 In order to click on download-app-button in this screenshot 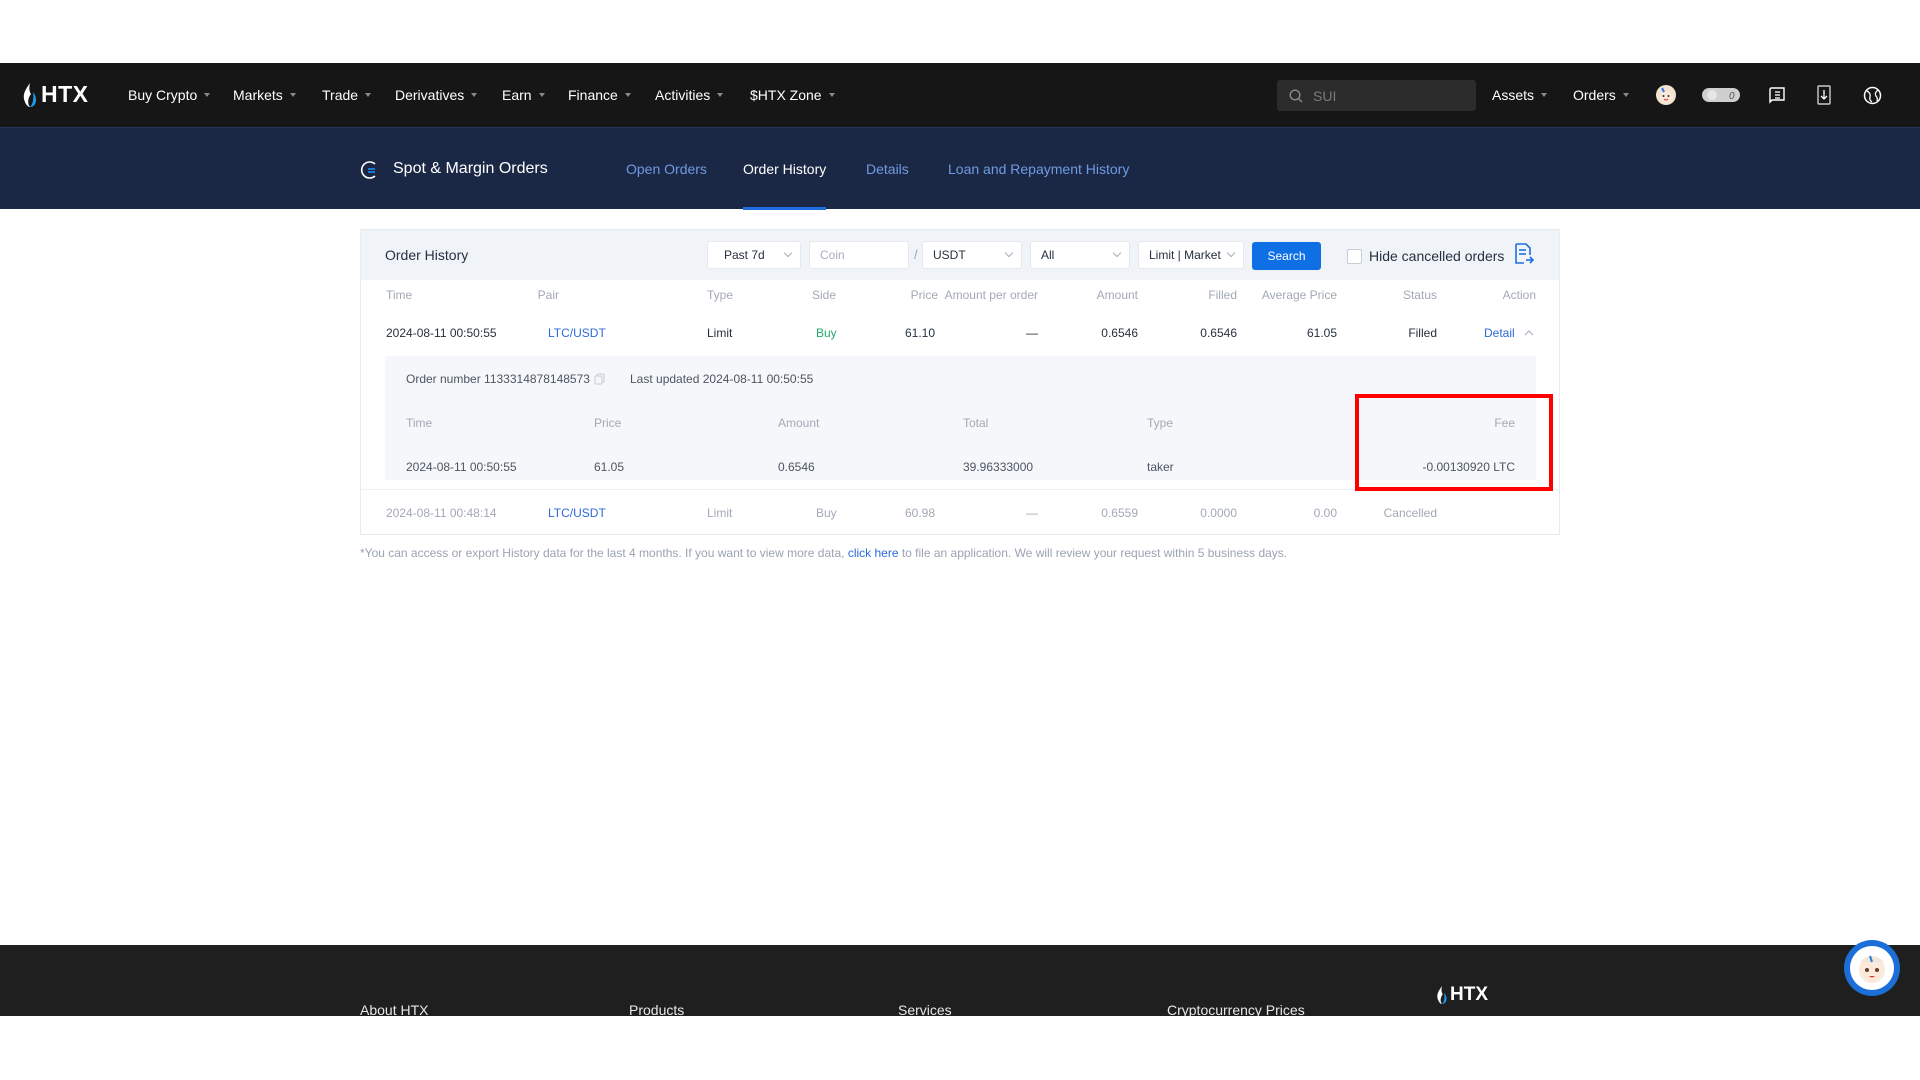, I will do `click(1824, 95)`.